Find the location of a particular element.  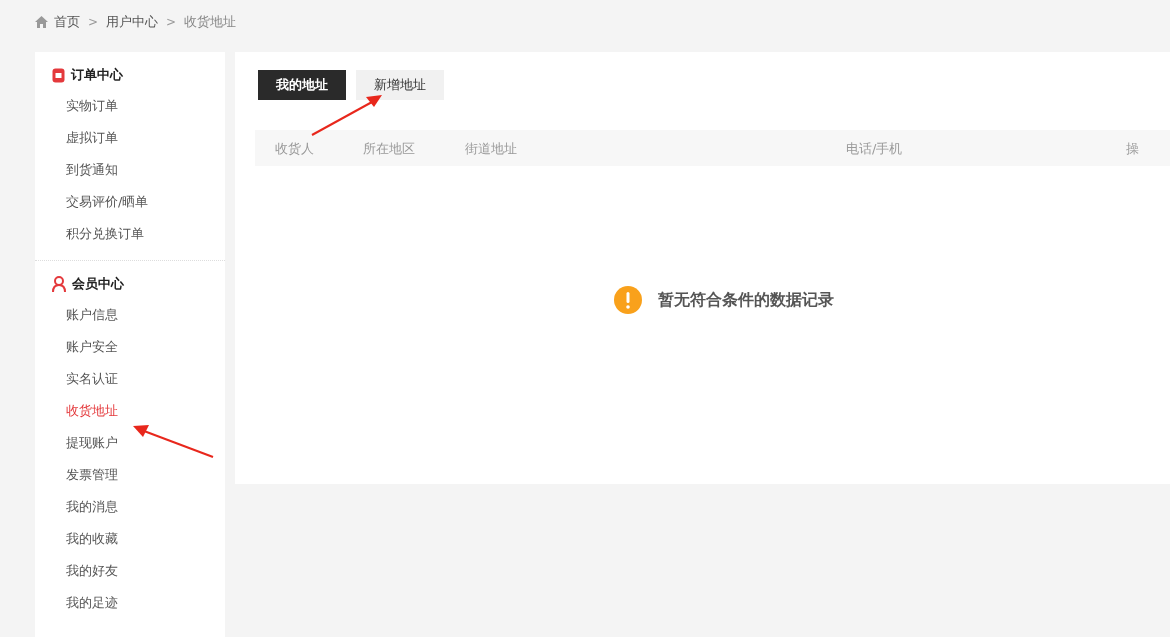

sidebar-item: 我的足迹 is located at coordinates (76, 603).